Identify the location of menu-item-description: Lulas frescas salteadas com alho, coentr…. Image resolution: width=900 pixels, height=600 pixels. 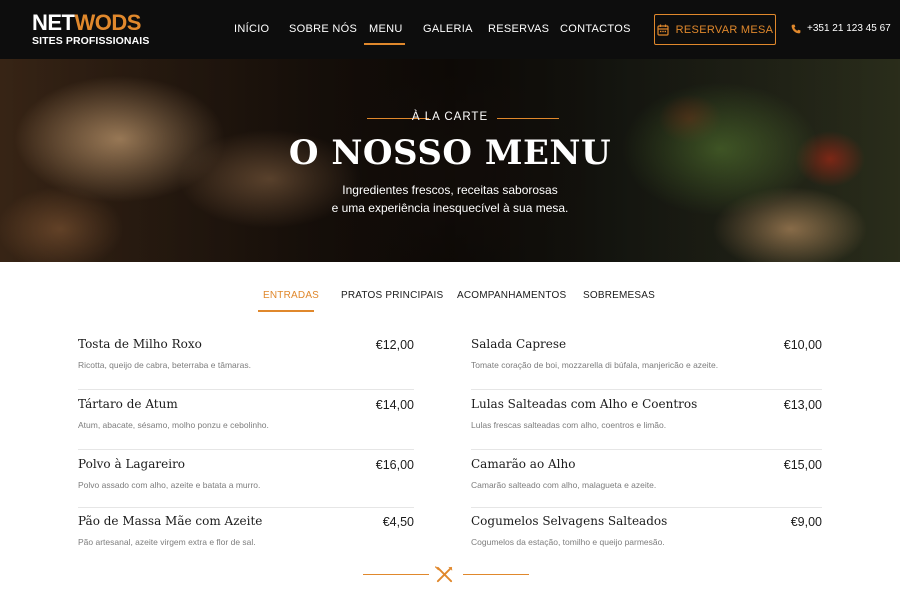
(569, 425).